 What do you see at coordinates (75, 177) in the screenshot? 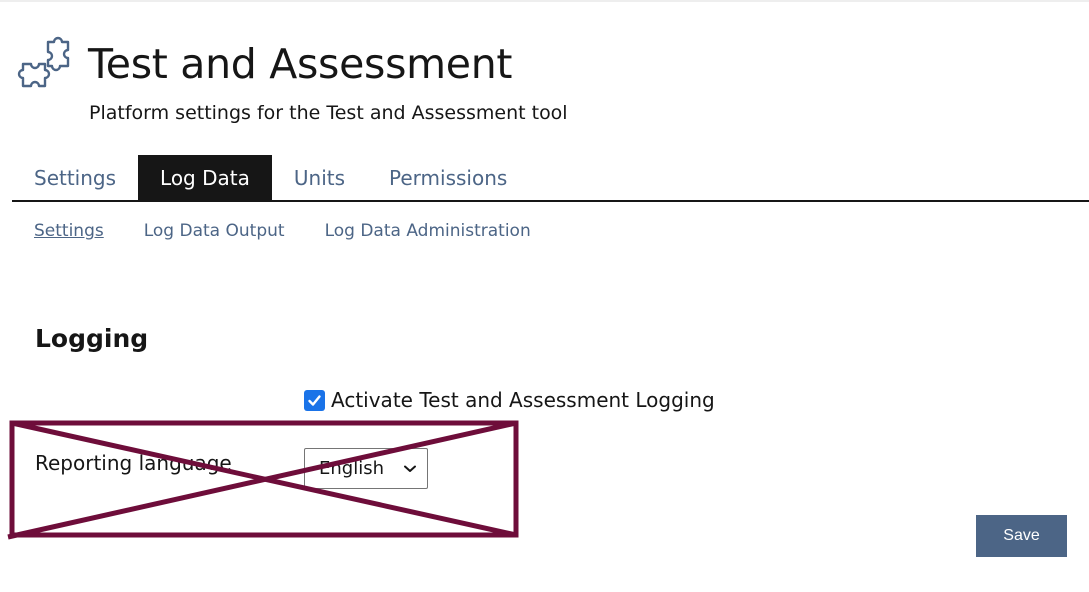
I see `tab-settings: Settings` at bounding box center [75, 177].